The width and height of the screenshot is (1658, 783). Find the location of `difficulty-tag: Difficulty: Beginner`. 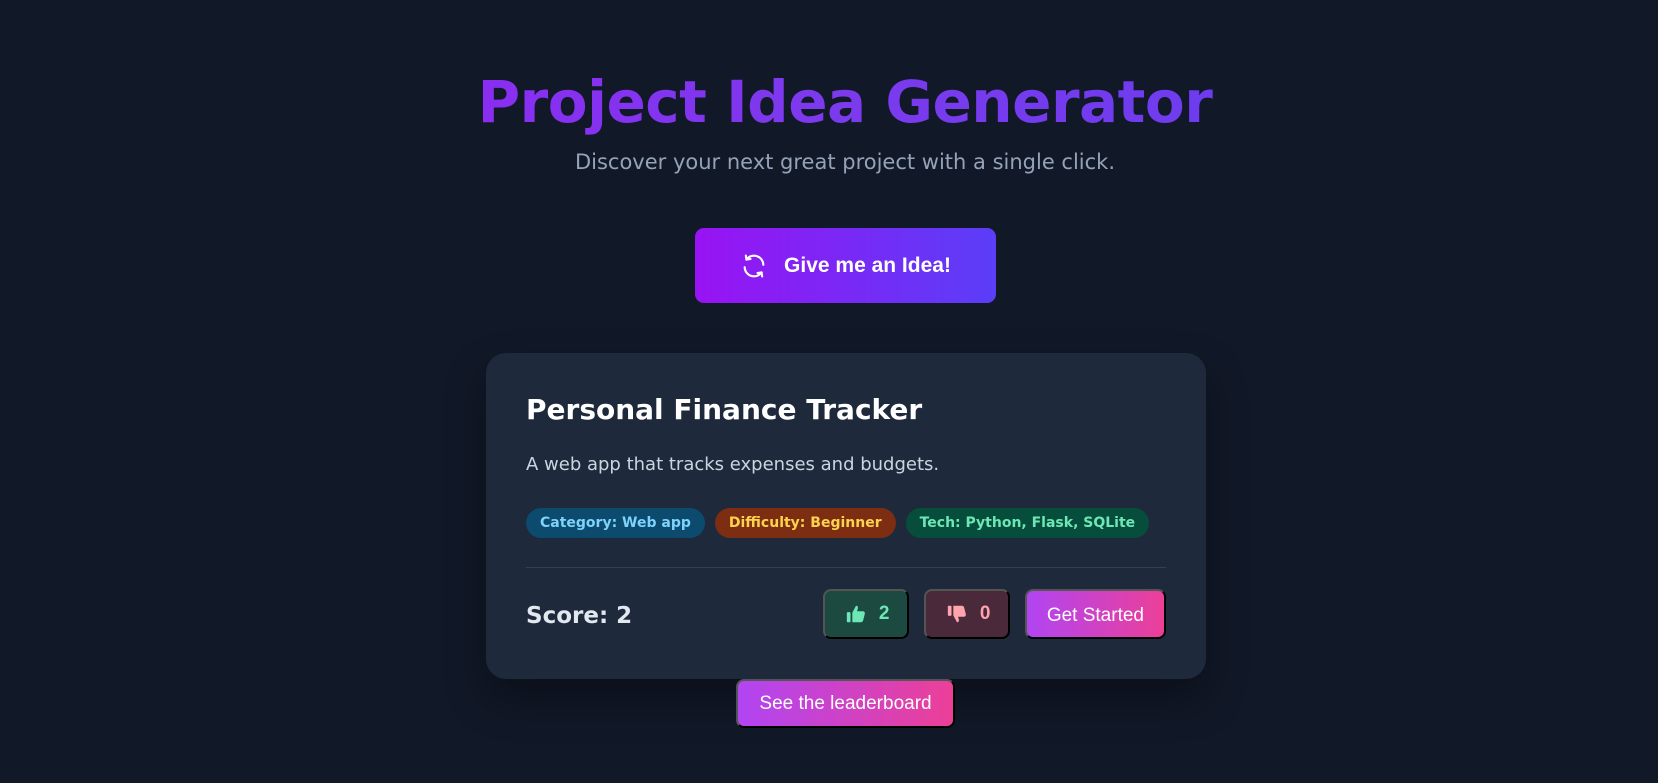

difficulty-tag: Difficulty: Beginner is located at coordinates (805, 523).